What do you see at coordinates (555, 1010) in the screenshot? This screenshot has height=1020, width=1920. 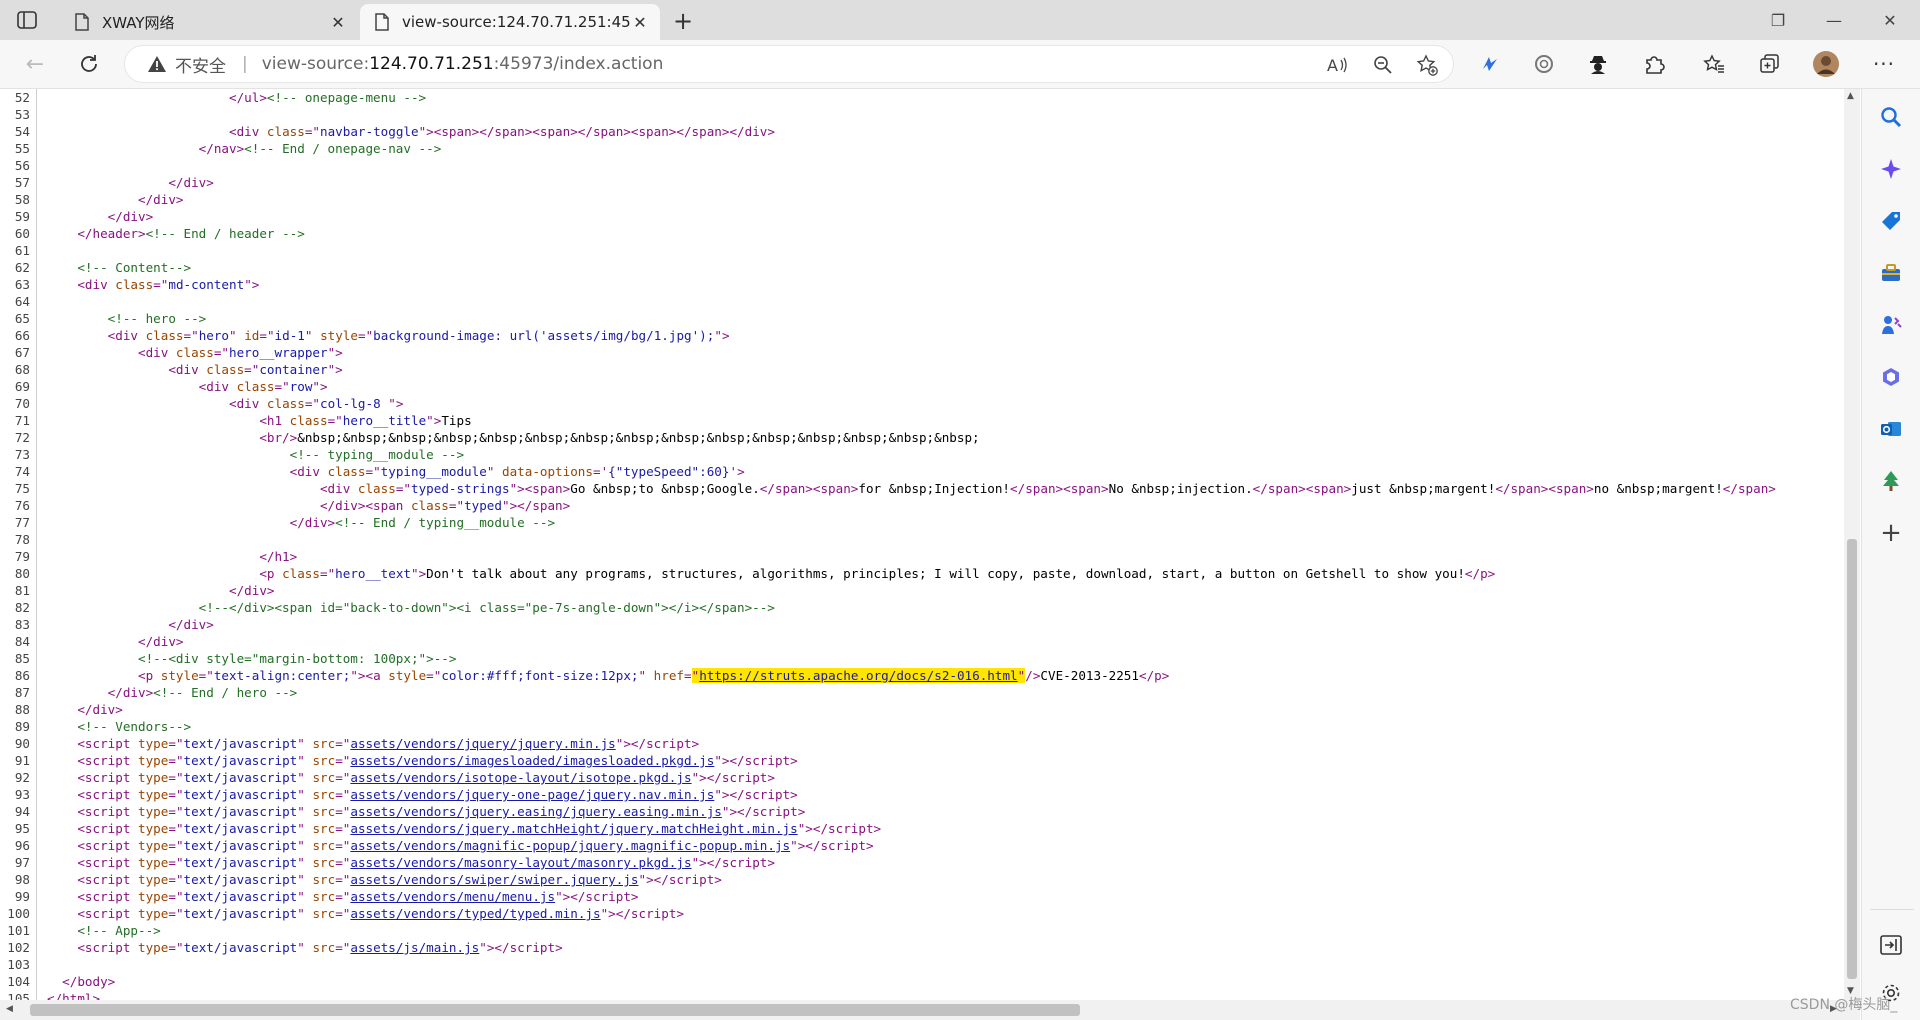 I see `horizontal-scroll-thumb` at bounding box center [555, 1010].